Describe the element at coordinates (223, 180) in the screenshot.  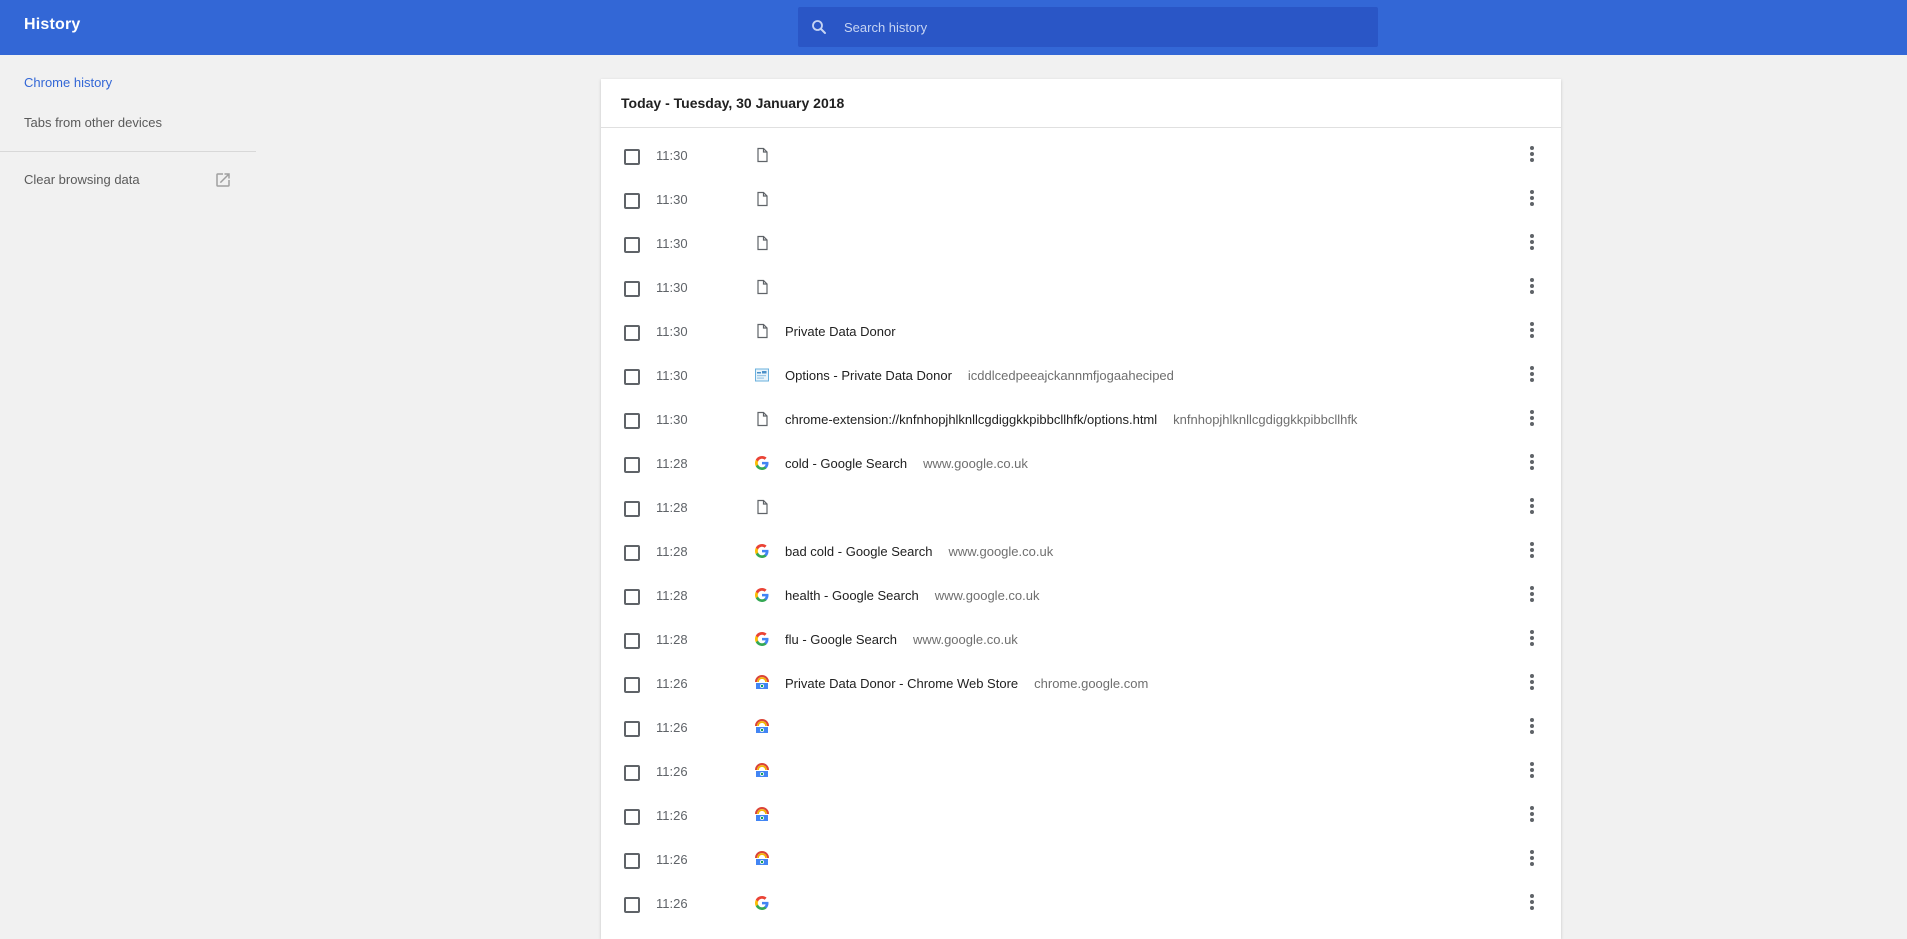
I see `open-in-new-icon` at that location.